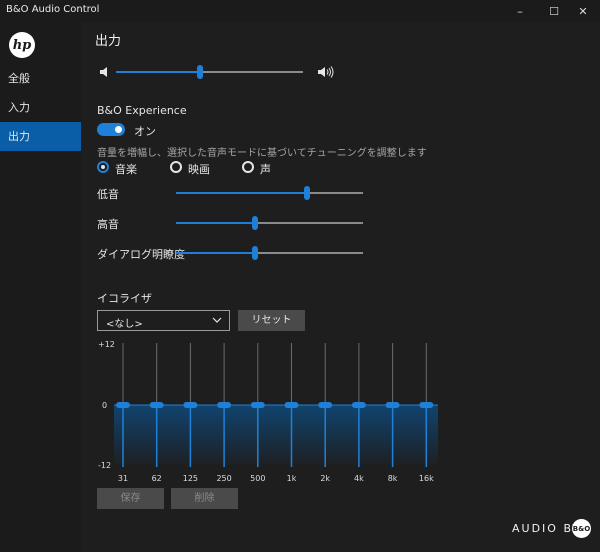 The image size is (600, 552). What do you see at coordinates (547, 528) in the screenshot?
I see `brand-text: AUDIO BY` at bounding box center [547, 528].